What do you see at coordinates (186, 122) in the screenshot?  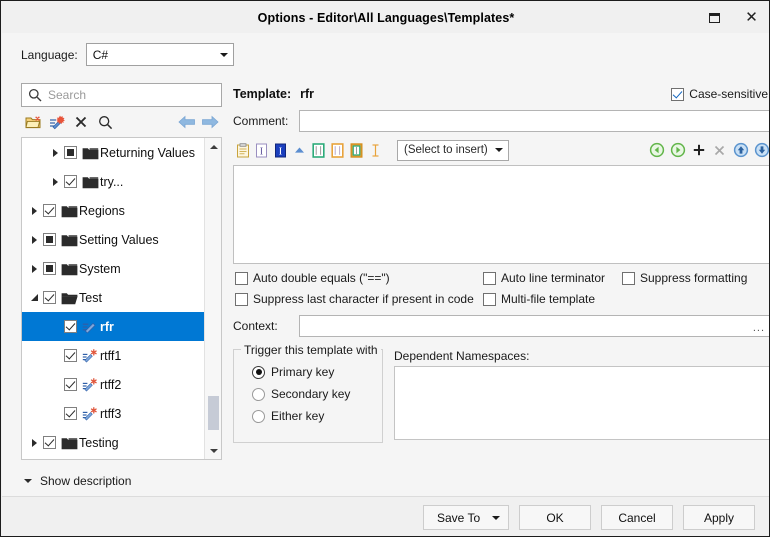 I see `back-arrow-icon` at bounding box center [186, 122].